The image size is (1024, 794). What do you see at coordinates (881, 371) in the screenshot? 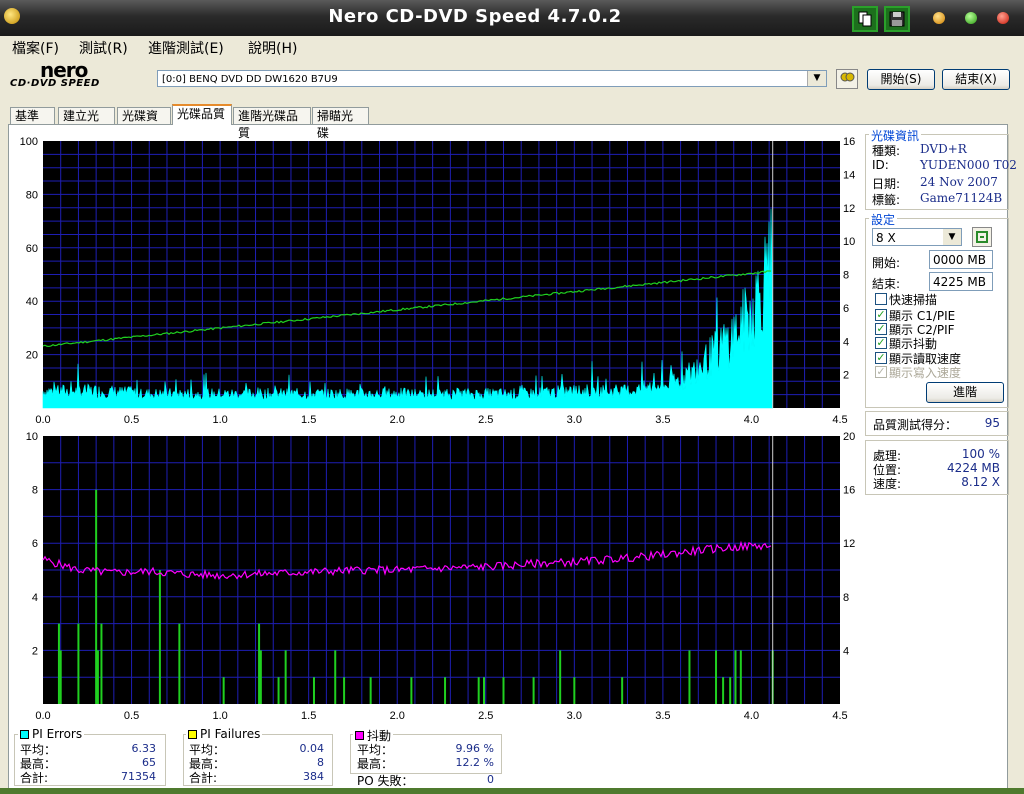
I see `show-write-speed-checkbox: ✓` at bounding box center [881, 371].